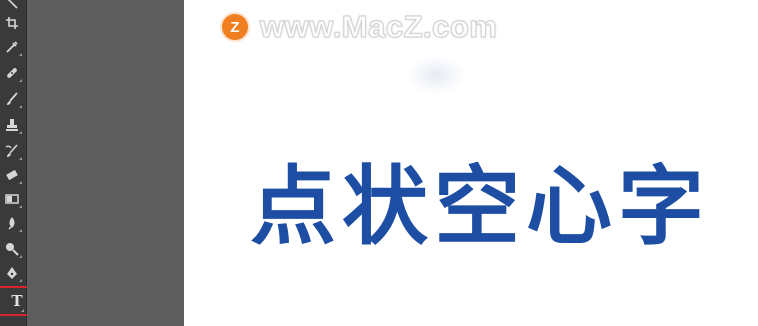  I want to click on eraser-icon, so click(12, 175).